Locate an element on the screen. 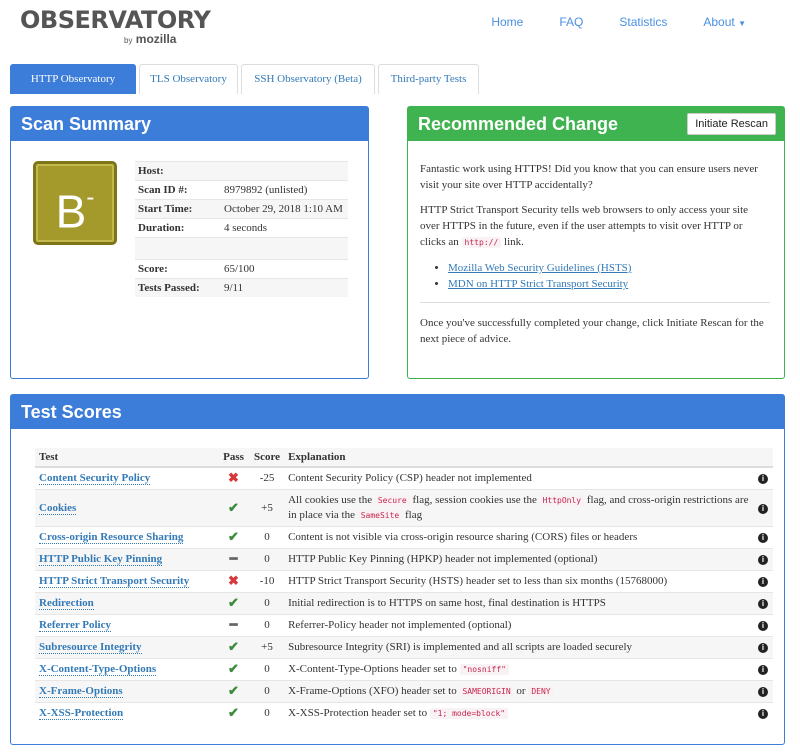 This screenshot has height=753, width=800. code-token: SameSite is located at coordinates (380, 515).